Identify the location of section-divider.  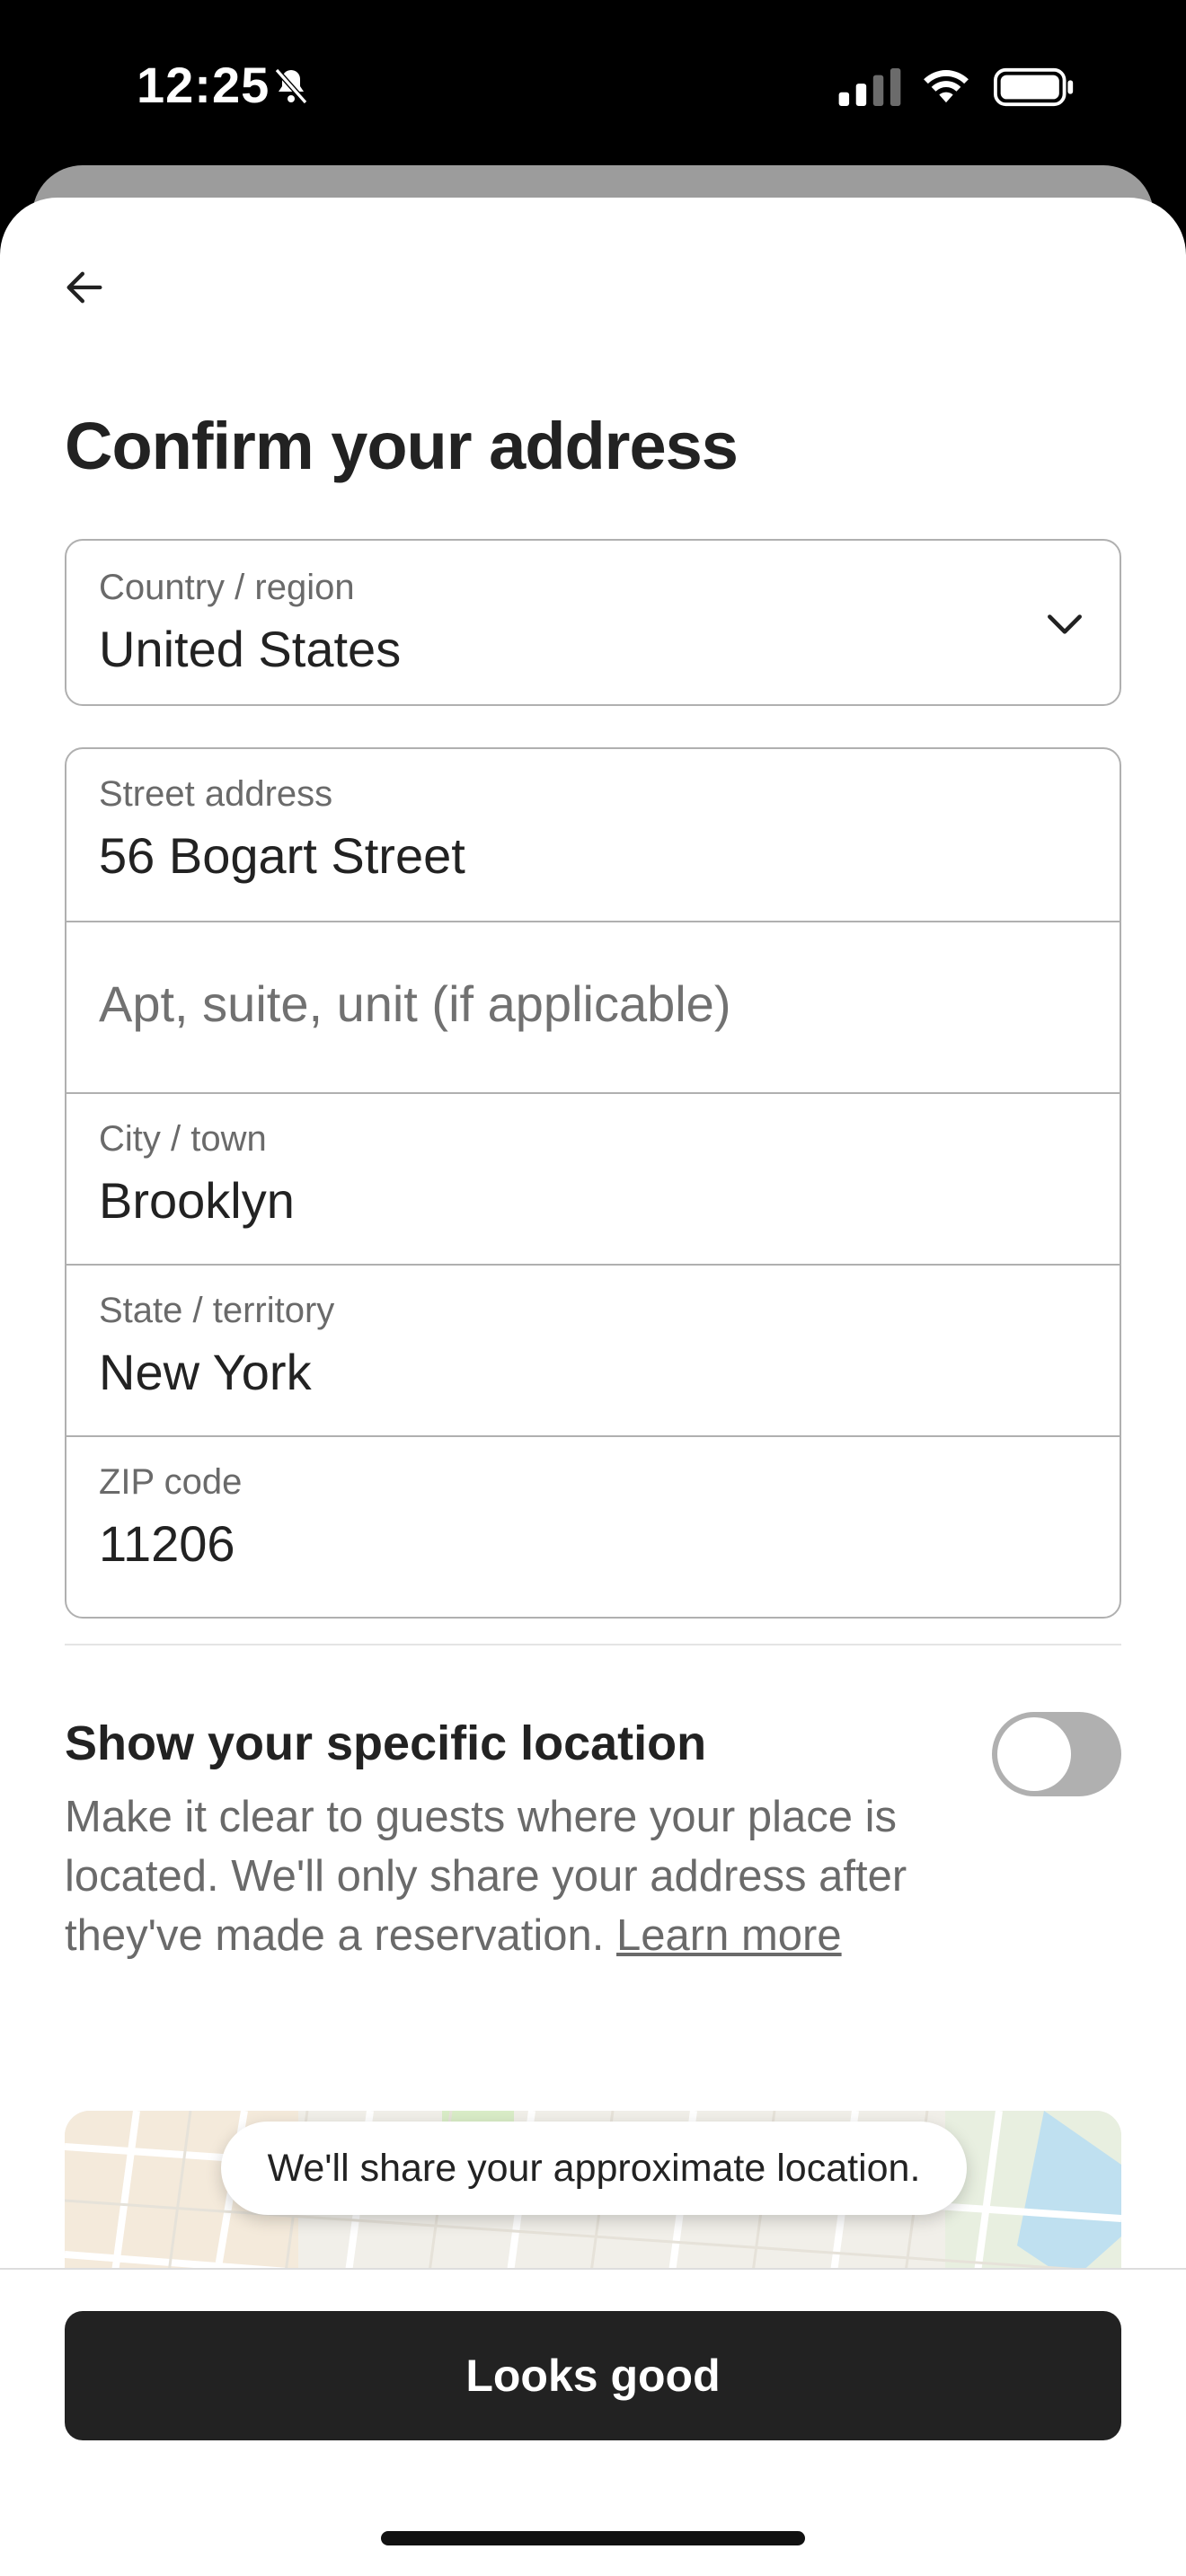
(593, 1644).